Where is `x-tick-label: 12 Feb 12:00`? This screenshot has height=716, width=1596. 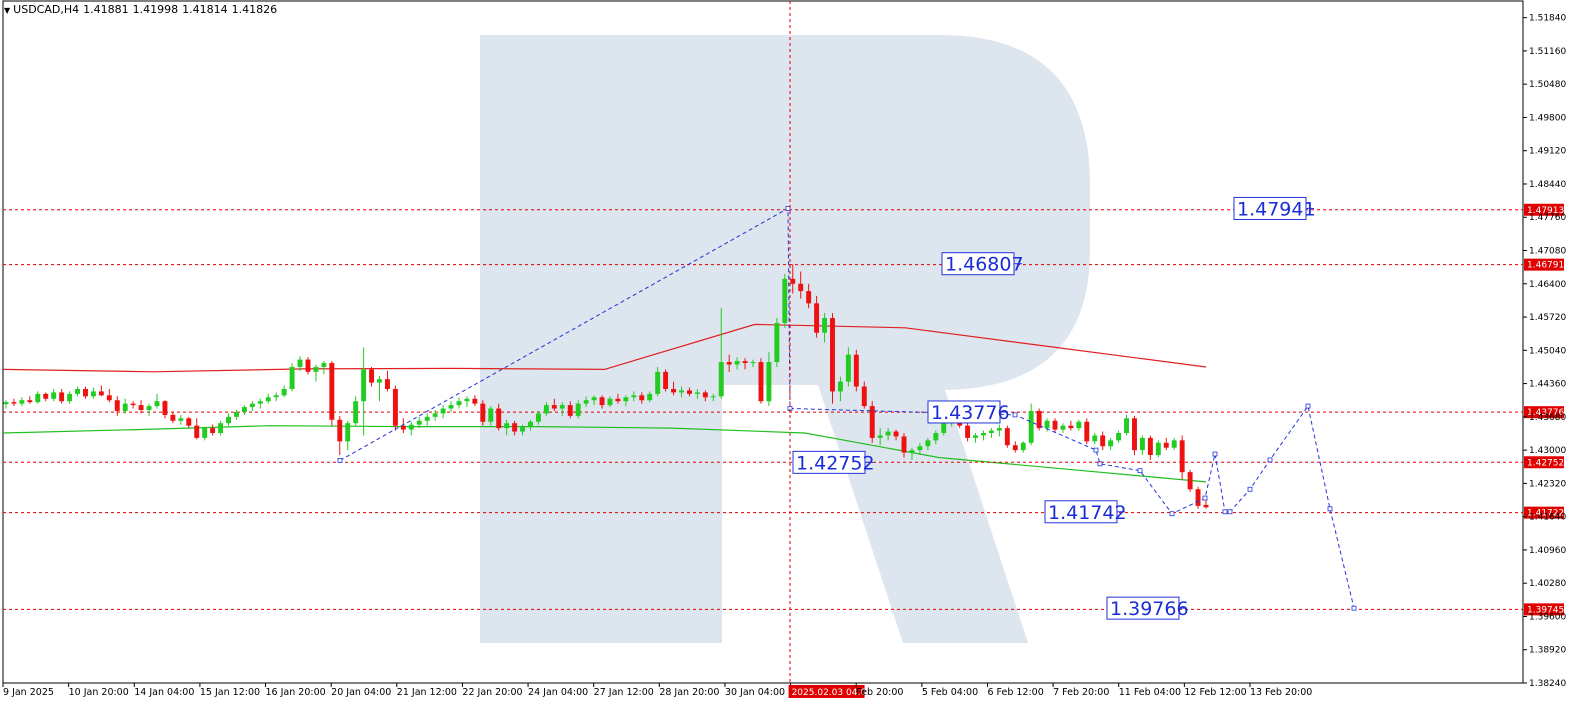 x-tick-label: 12 Feb 12:00 is located at coordinates (1215, 692).